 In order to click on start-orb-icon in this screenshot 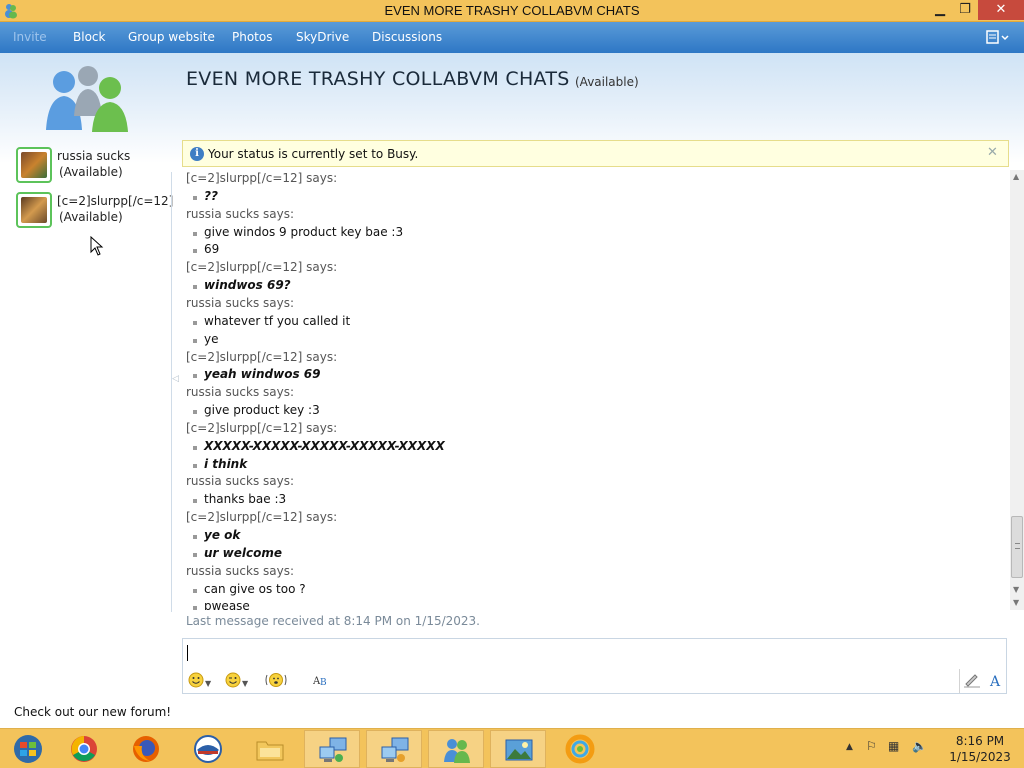, I will do `click(28, 749)`.